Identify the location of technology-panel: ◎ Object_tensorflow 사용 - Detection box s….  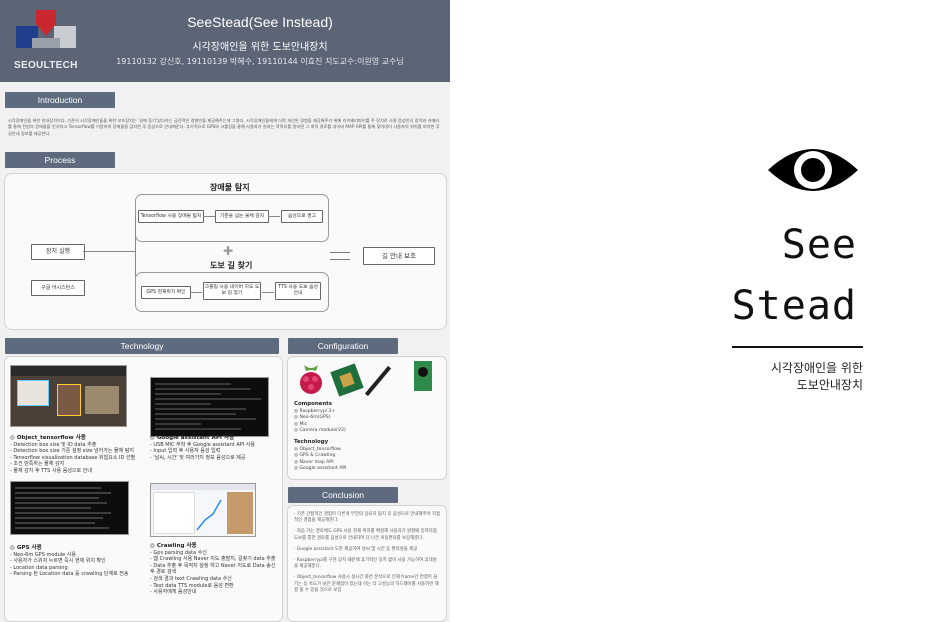
(143, 489).